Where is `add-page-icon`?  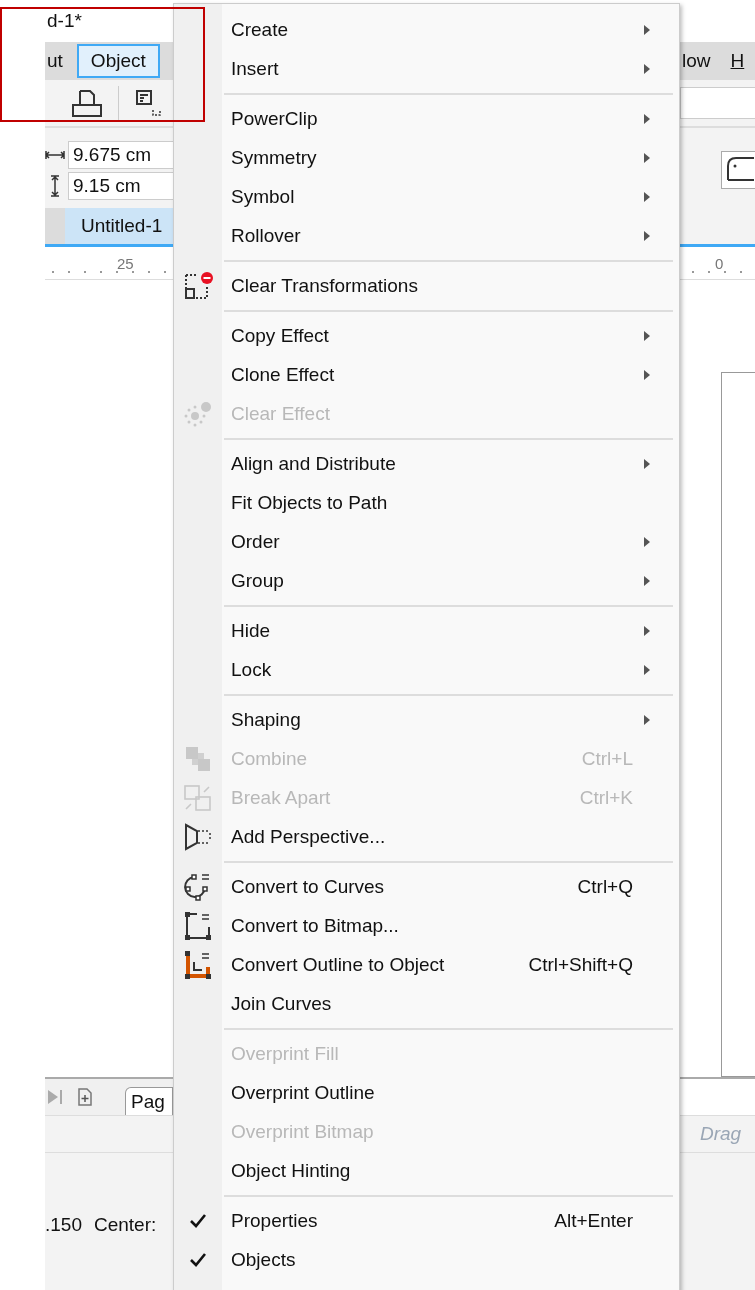 add-page-icon is located at coordinates (85, 1097).